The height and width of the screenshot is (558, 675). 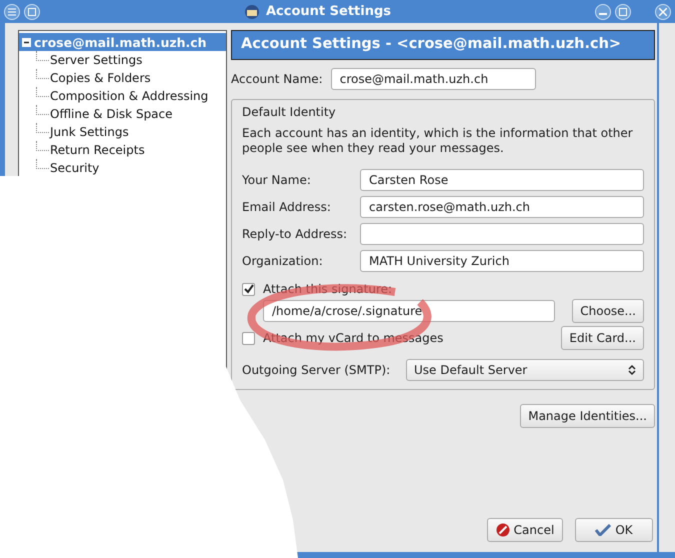 What do you see at coordinates (122, 150) in the screenshot?
I see `tree-item: Return Receipts` at bounding box center [122, 150].